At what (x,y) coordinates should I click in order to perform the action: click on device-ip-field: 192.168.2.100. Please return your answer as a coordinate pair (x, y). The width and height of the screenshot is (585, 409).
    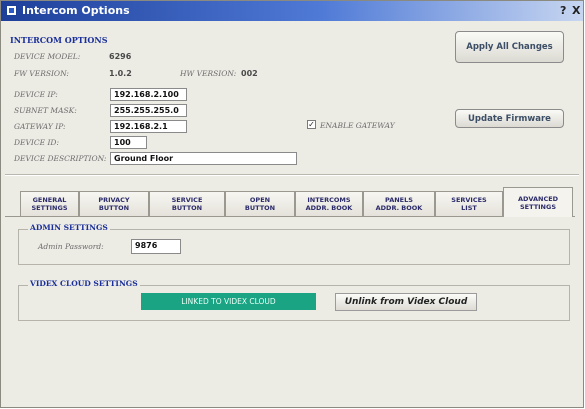
    Looking at the image, I should click on (148, 94).